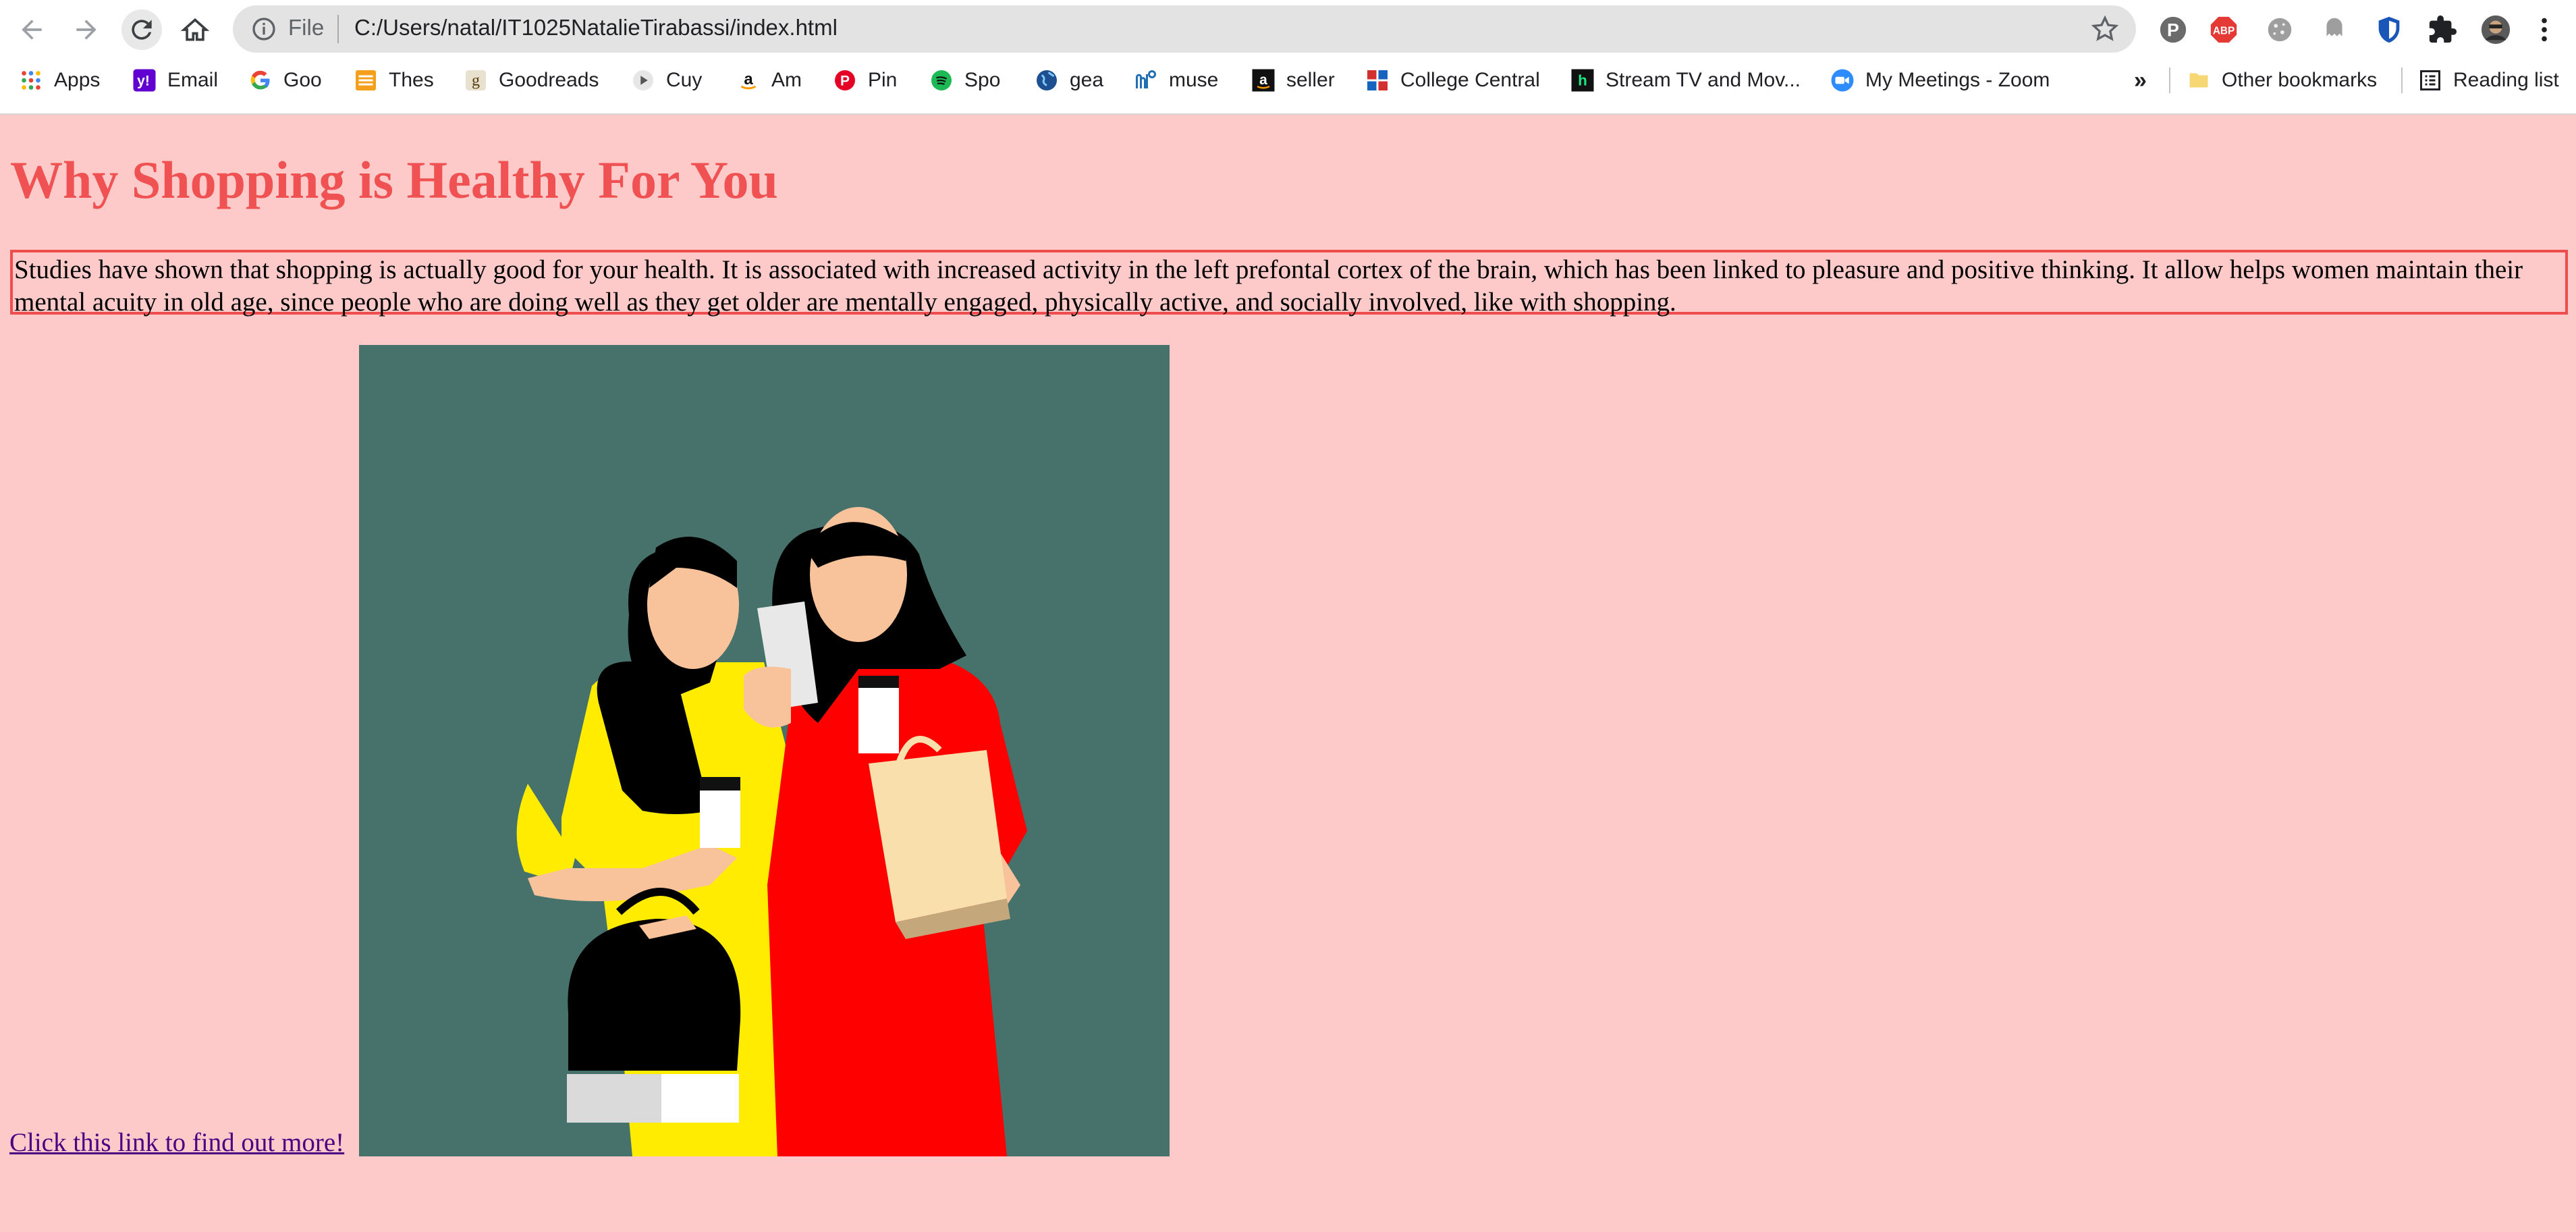 The height and width of the screenshot is (1232, 2576). I want to click on svg-text: y!, so click(143, 81).